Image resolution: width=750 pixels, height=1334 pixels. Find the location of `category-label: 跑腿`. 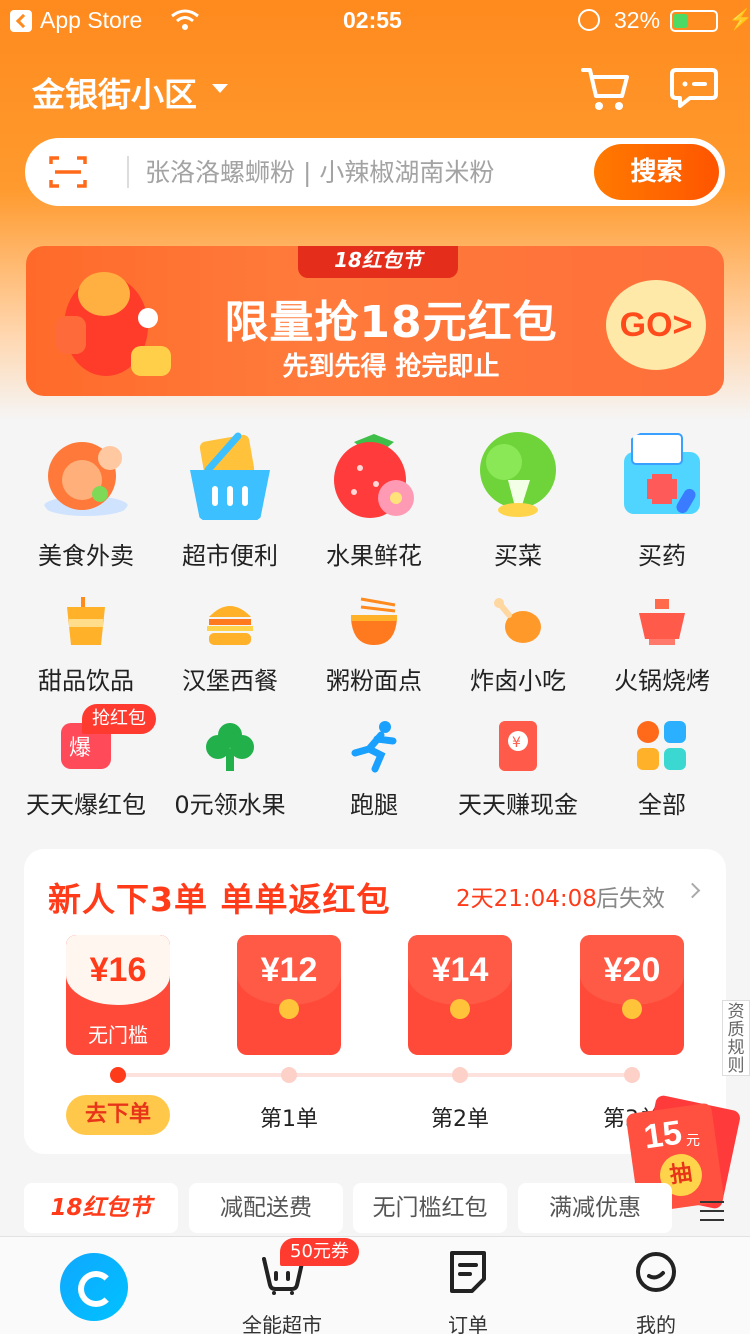

category-label: 跑腿 is located at coordinates (374, 805).